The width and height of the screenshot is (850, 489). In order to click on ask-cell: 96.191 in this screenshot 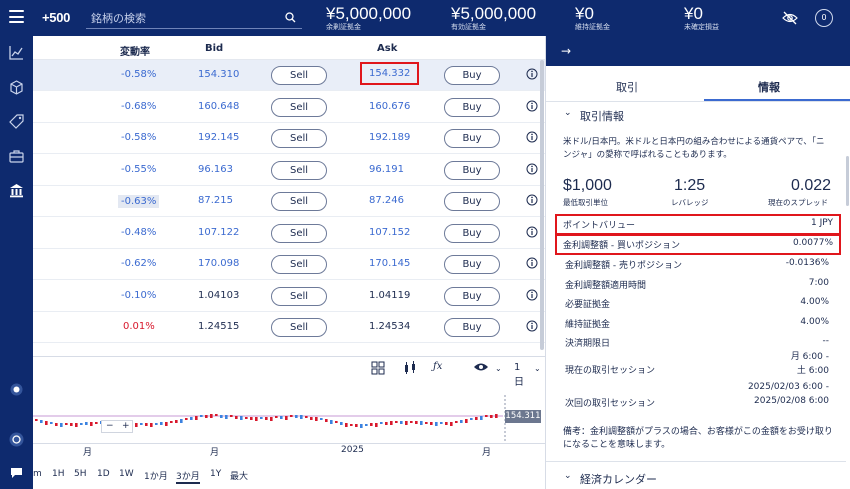, I will do `click(386, 169)`.